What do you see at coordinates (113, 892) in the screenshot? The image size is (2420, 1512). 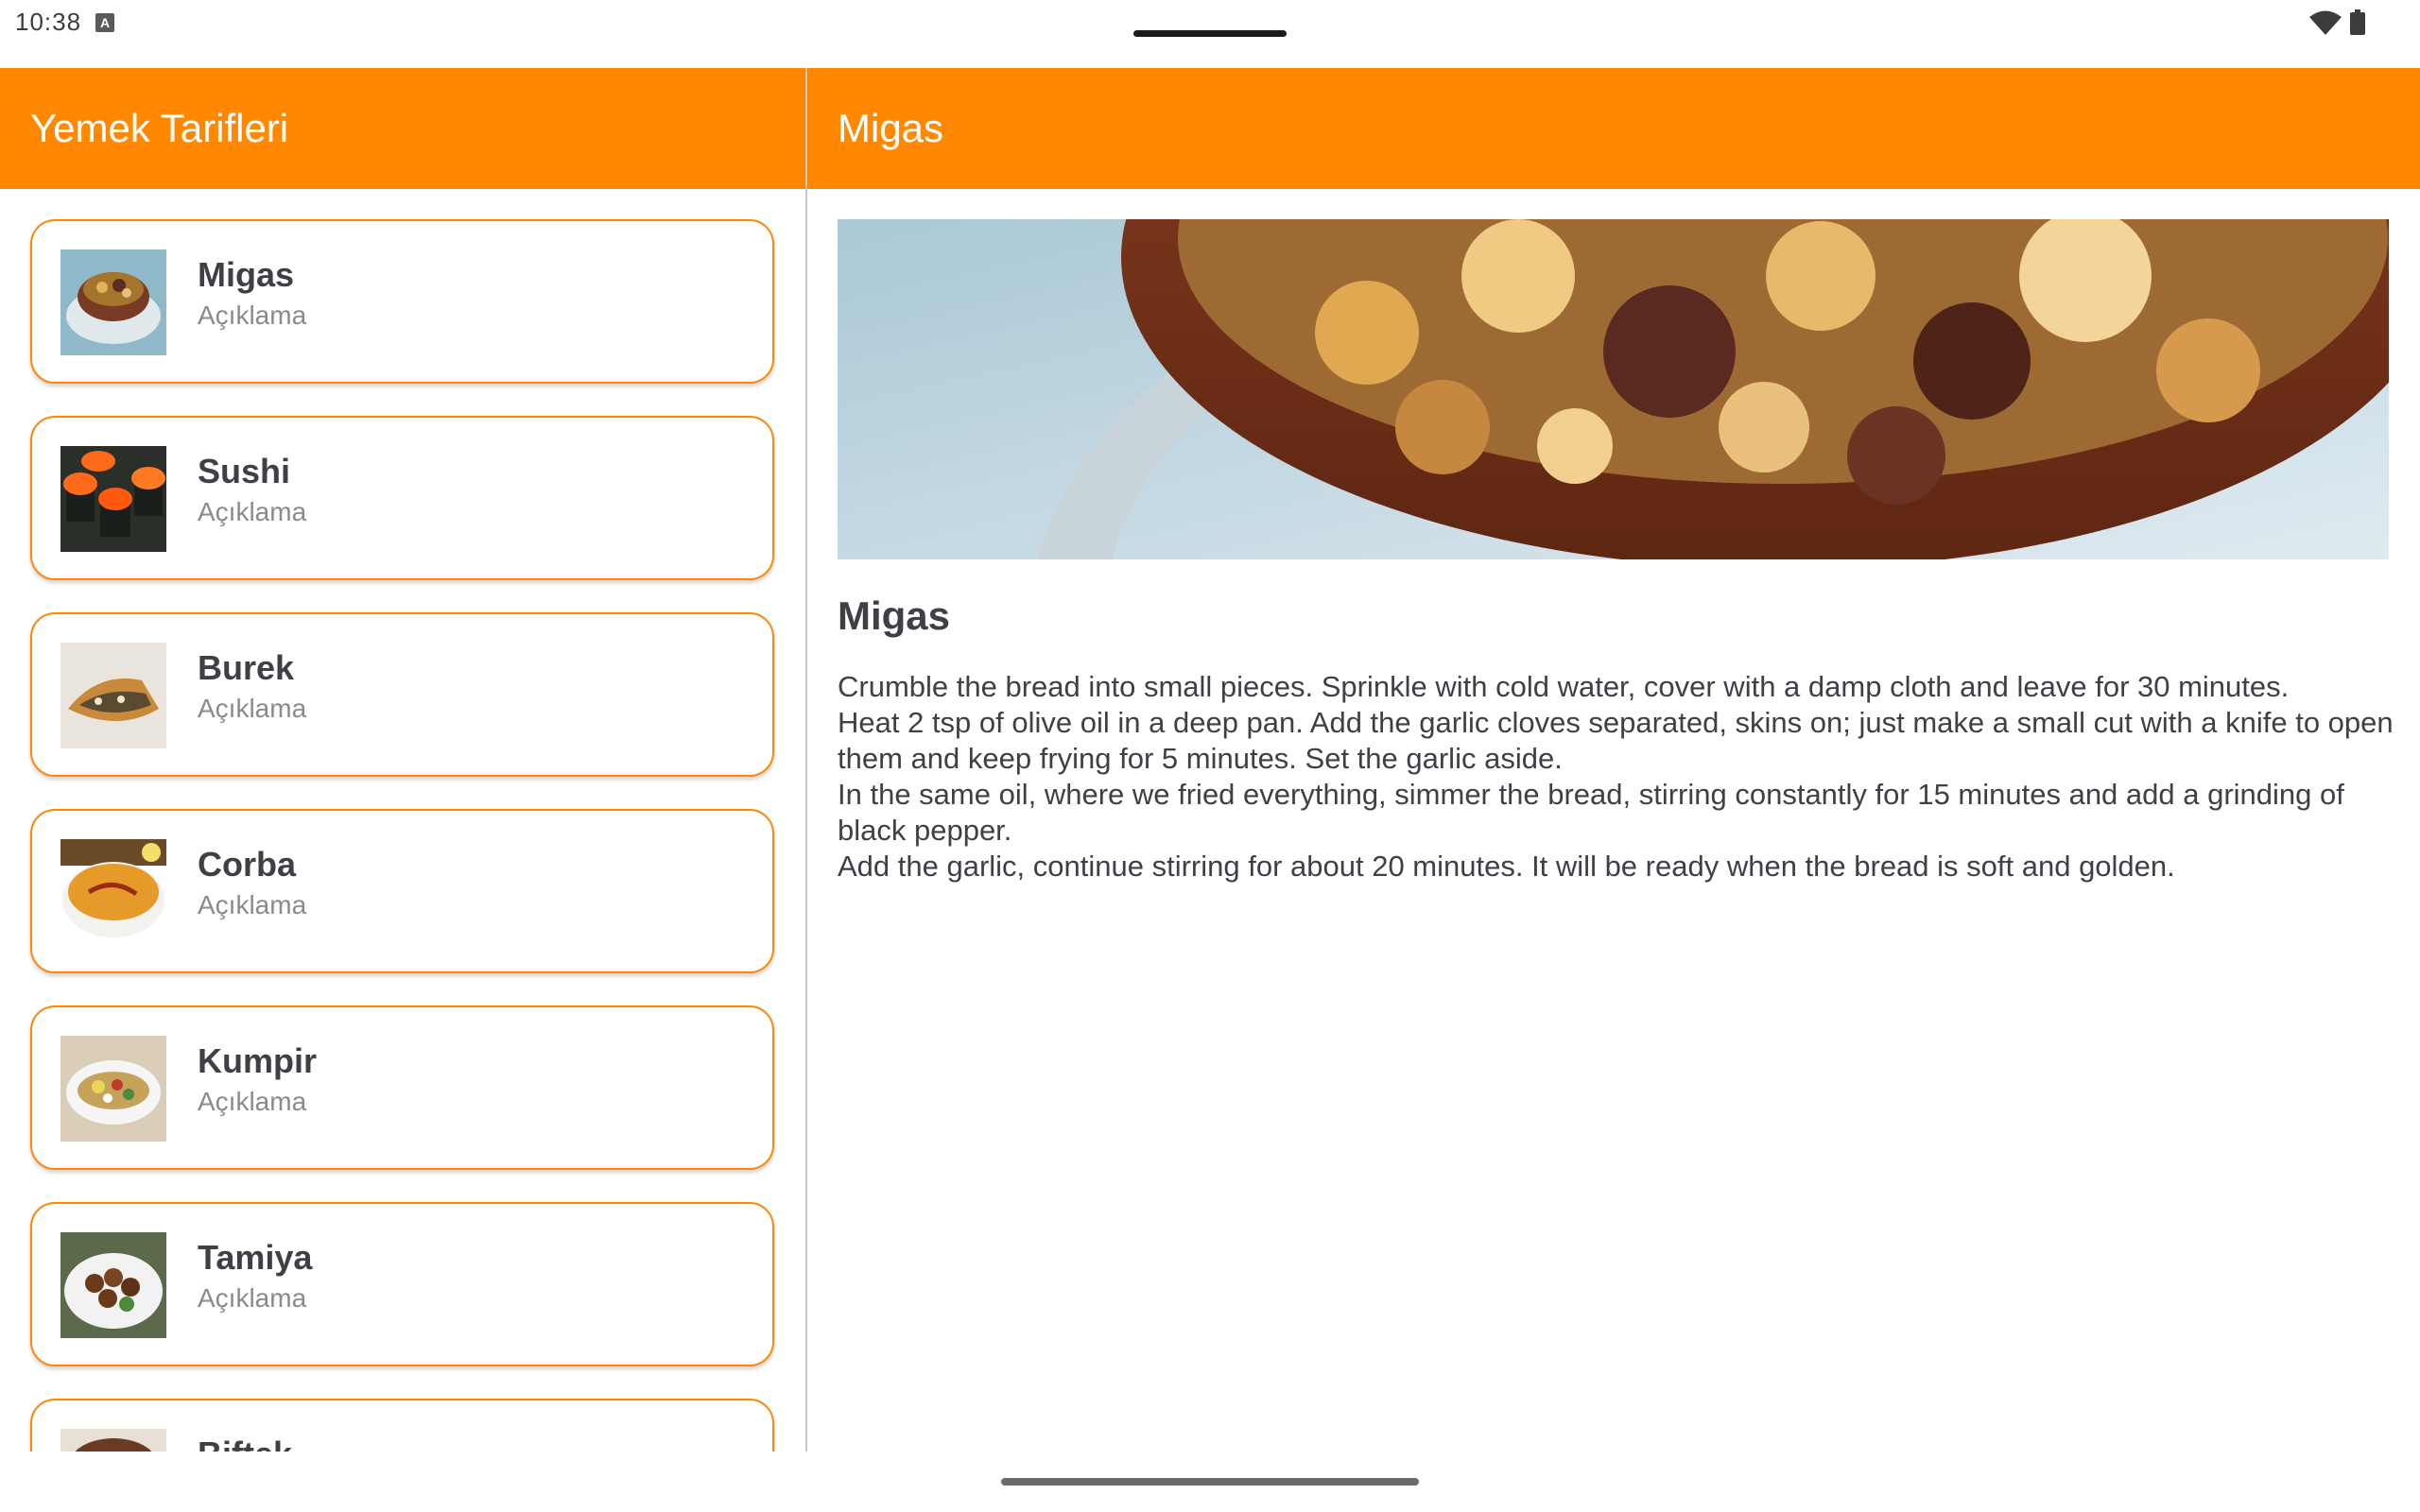 I see `corba-thumbnail` at bounding box center [113, 892].